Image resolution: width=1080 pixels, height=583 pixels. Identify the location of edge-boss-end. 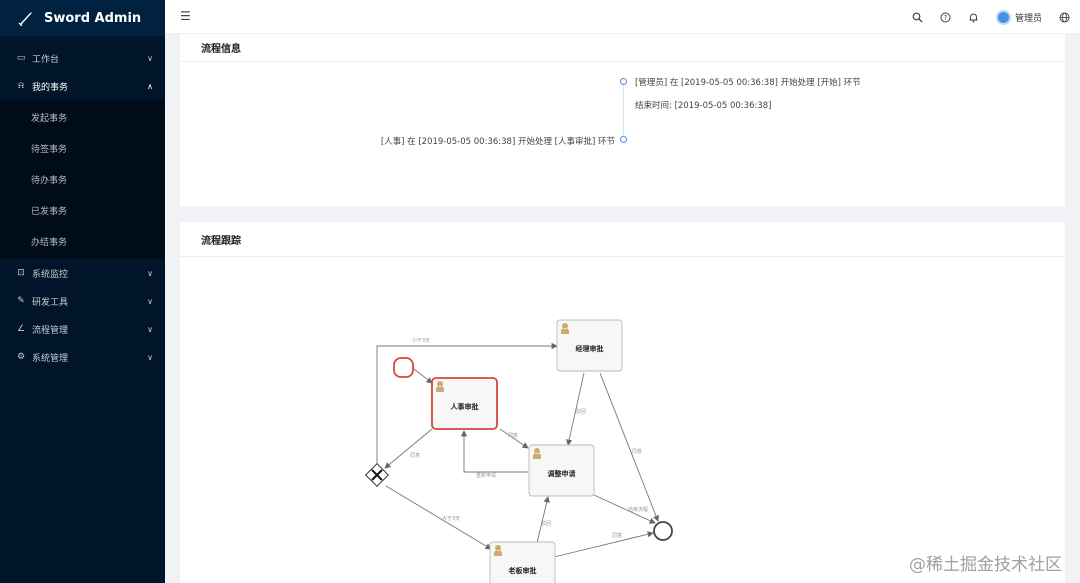
(603, 544).